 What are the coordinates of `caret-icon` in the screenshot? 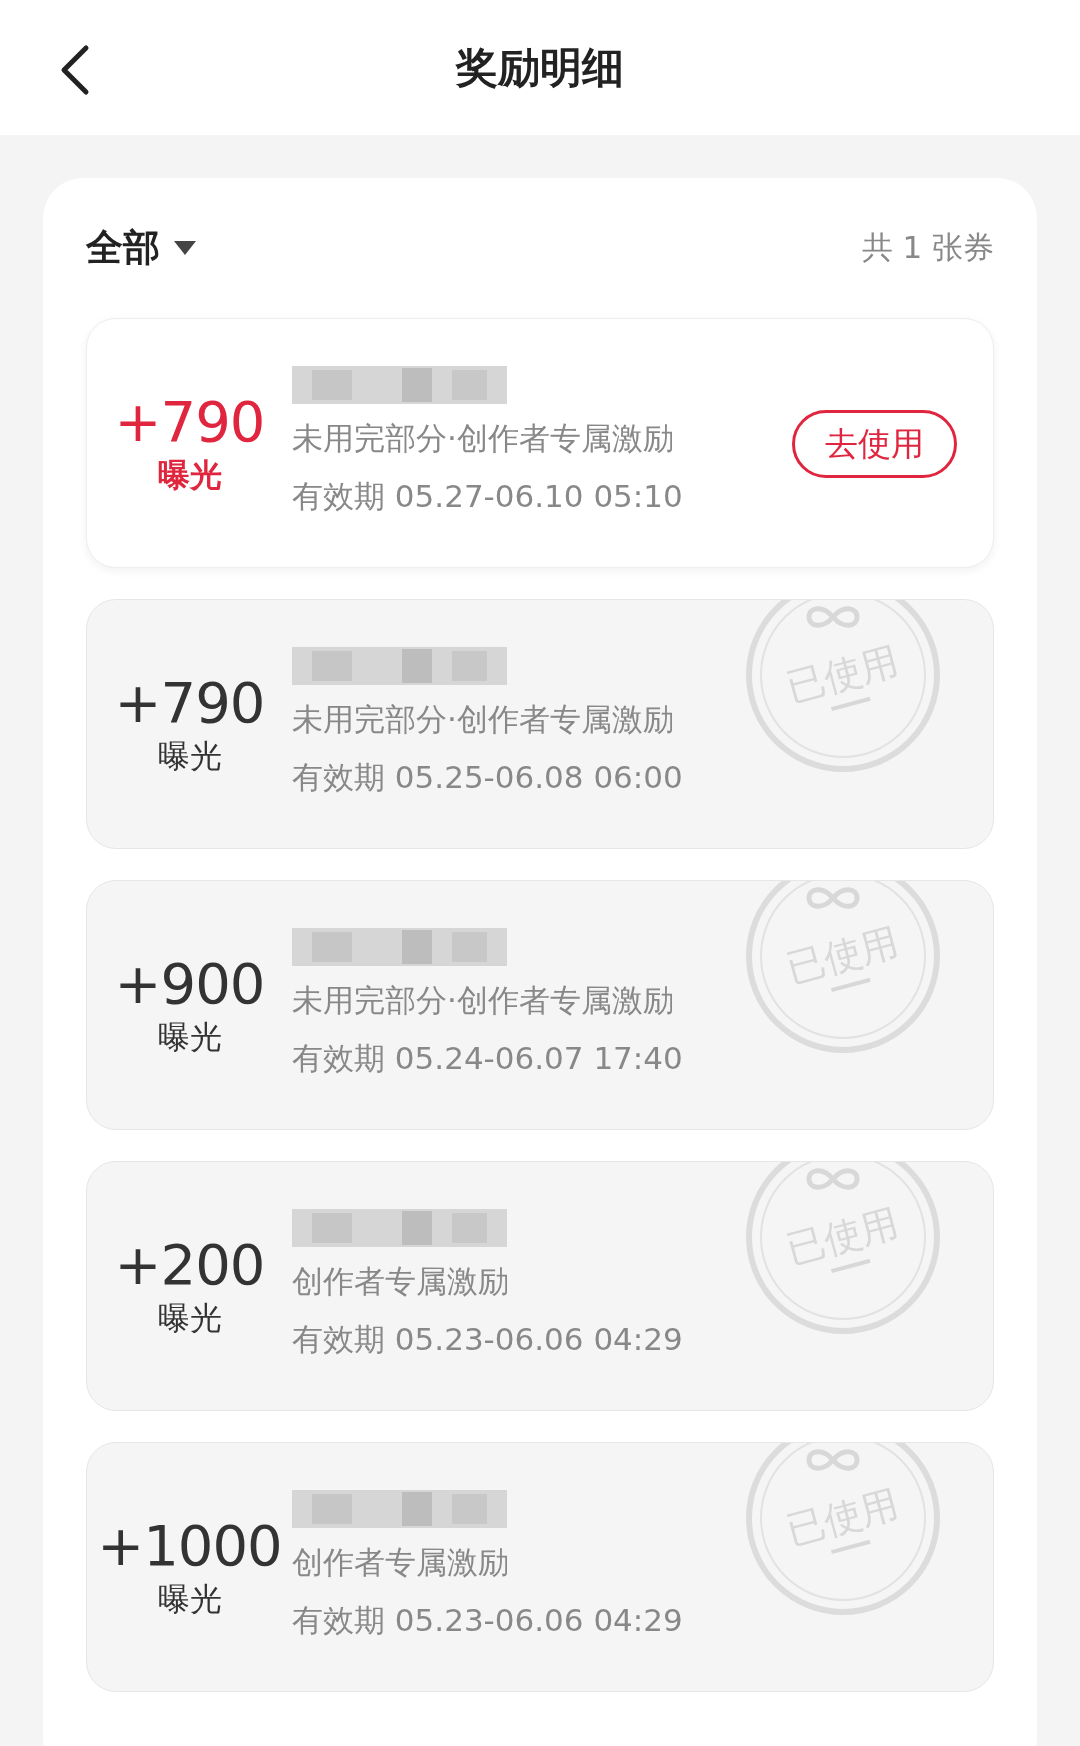 It's located at (185, 248).